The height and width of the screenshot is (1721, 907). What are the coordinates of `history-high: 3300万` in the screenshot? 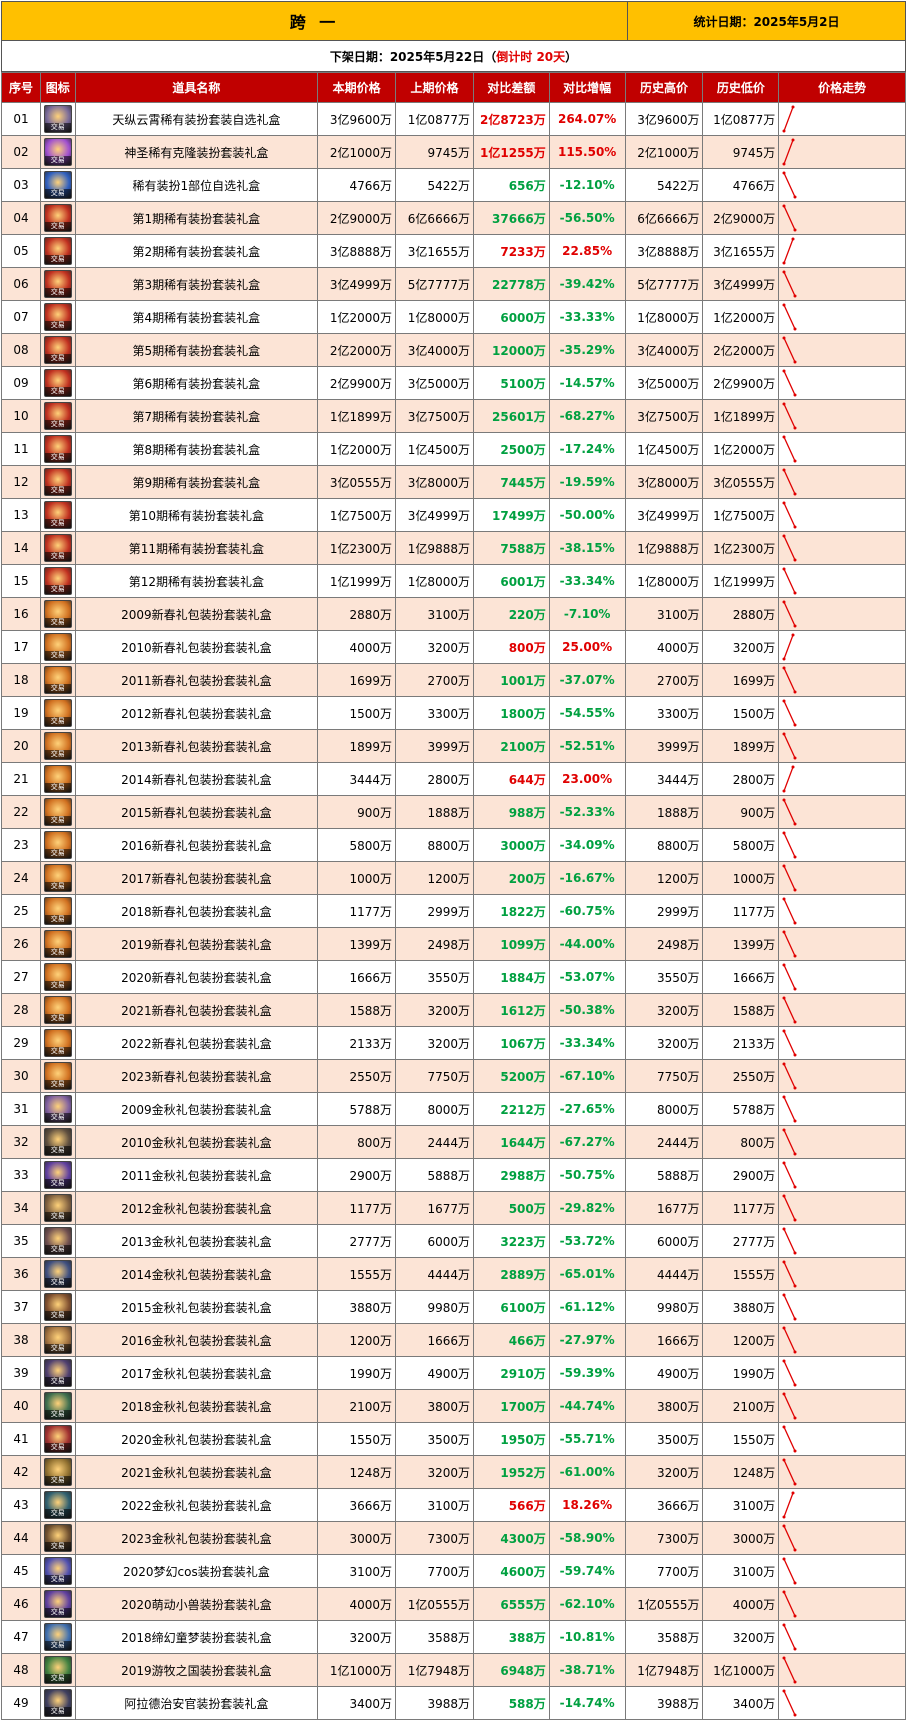 It's located at (664, 713).